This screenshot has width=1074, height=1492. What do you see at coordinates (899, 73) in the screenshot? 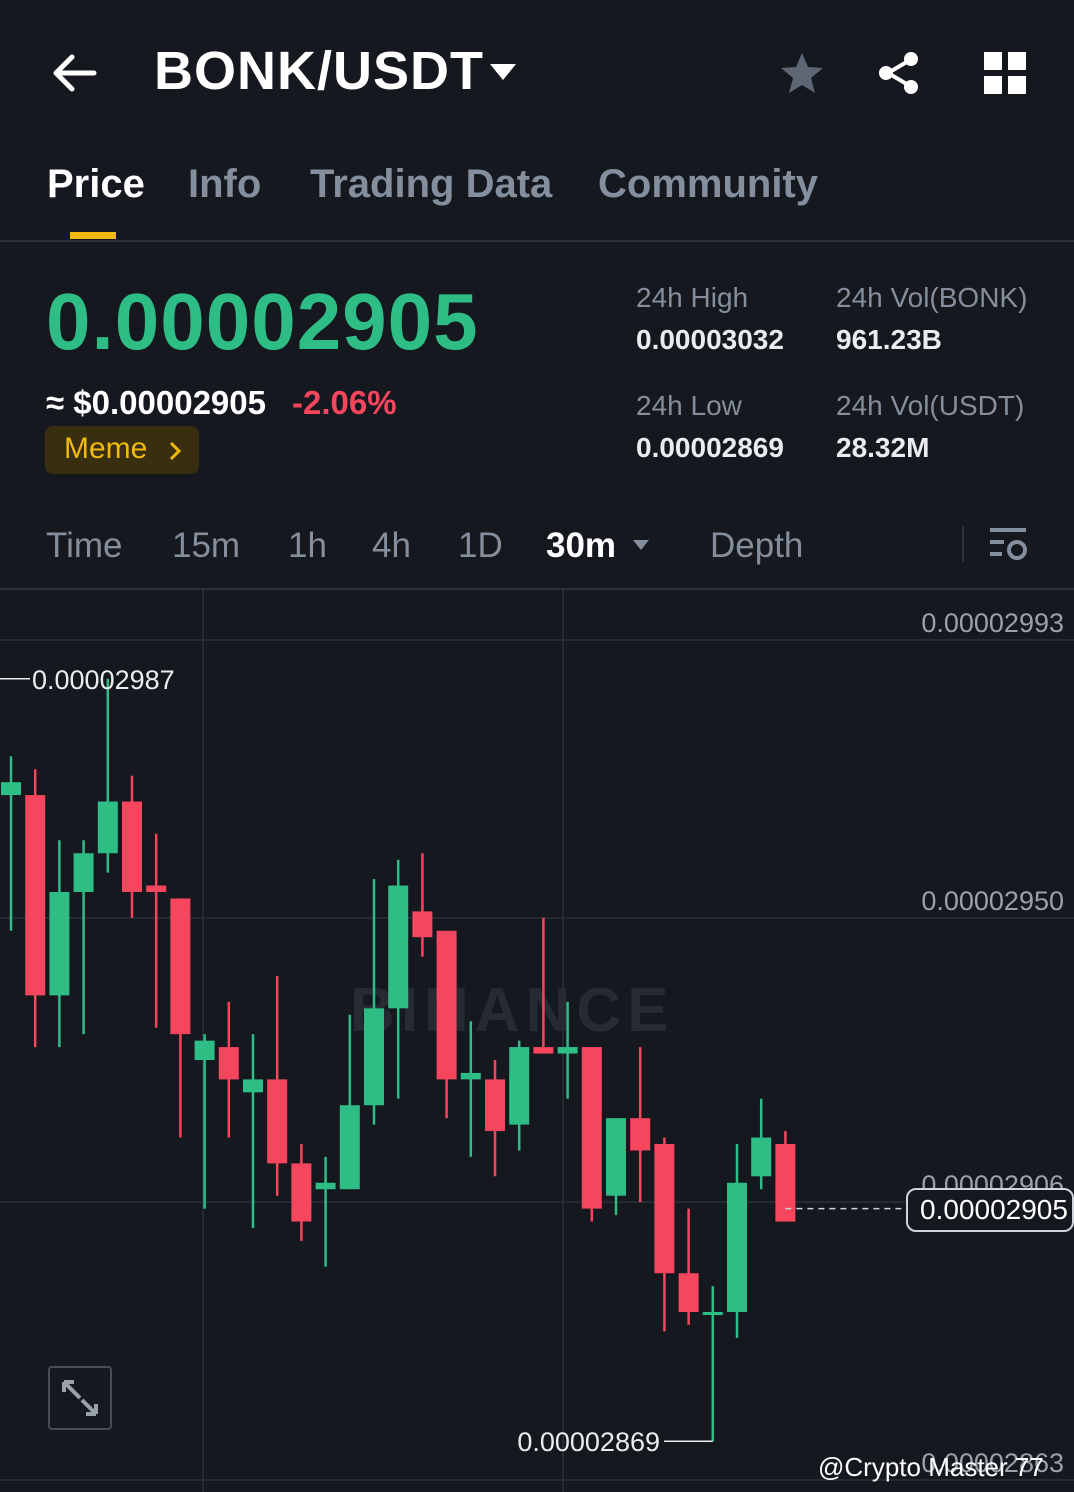
I see `share-icon` at bounding box center [899, 73].